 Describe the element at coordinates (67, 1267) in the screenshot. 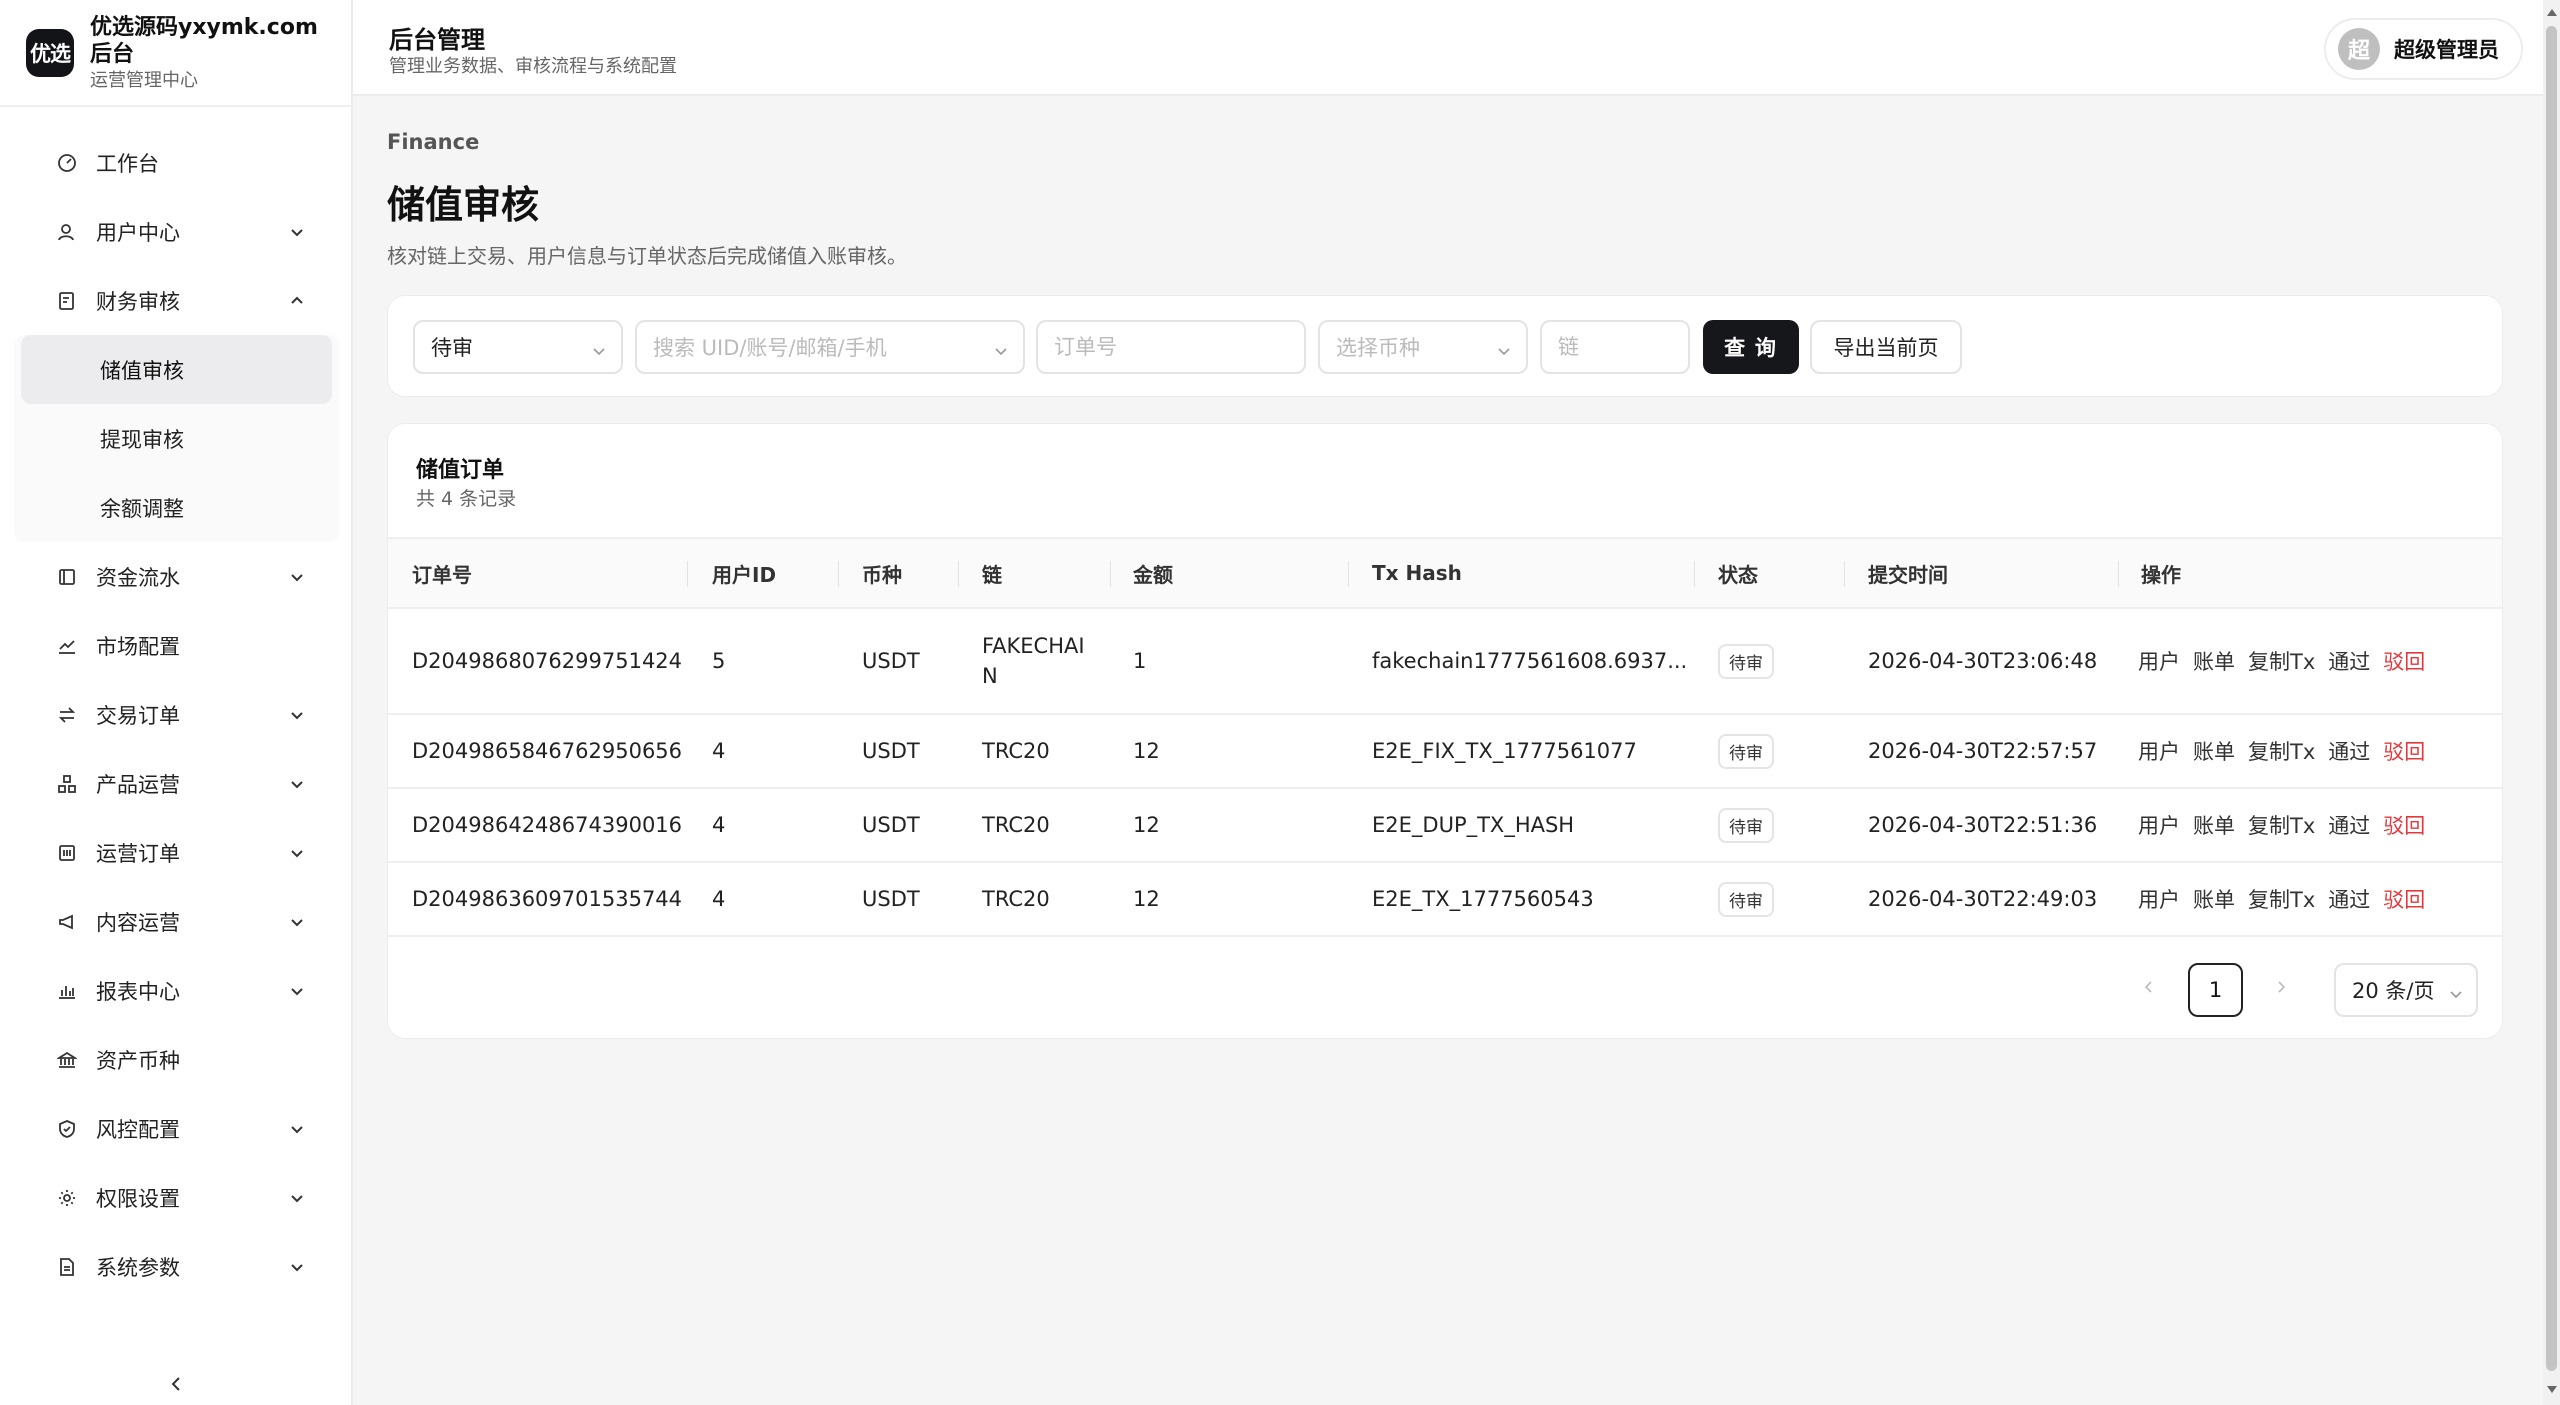

I see `document-icon` at that location.